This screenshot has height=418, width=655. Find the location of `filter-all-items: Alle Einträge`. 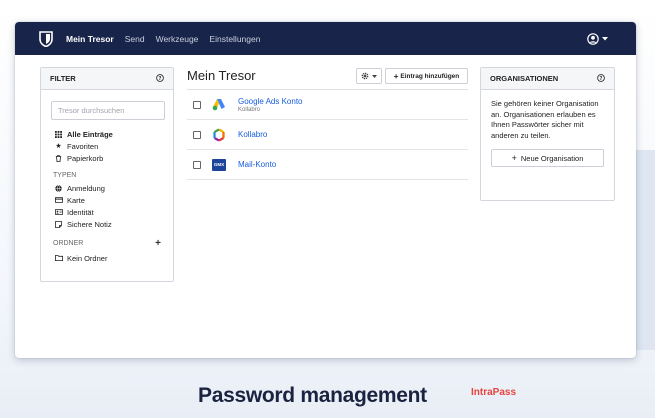

filter-all-items: Alle Einträge is located at coordinates (113, 134).